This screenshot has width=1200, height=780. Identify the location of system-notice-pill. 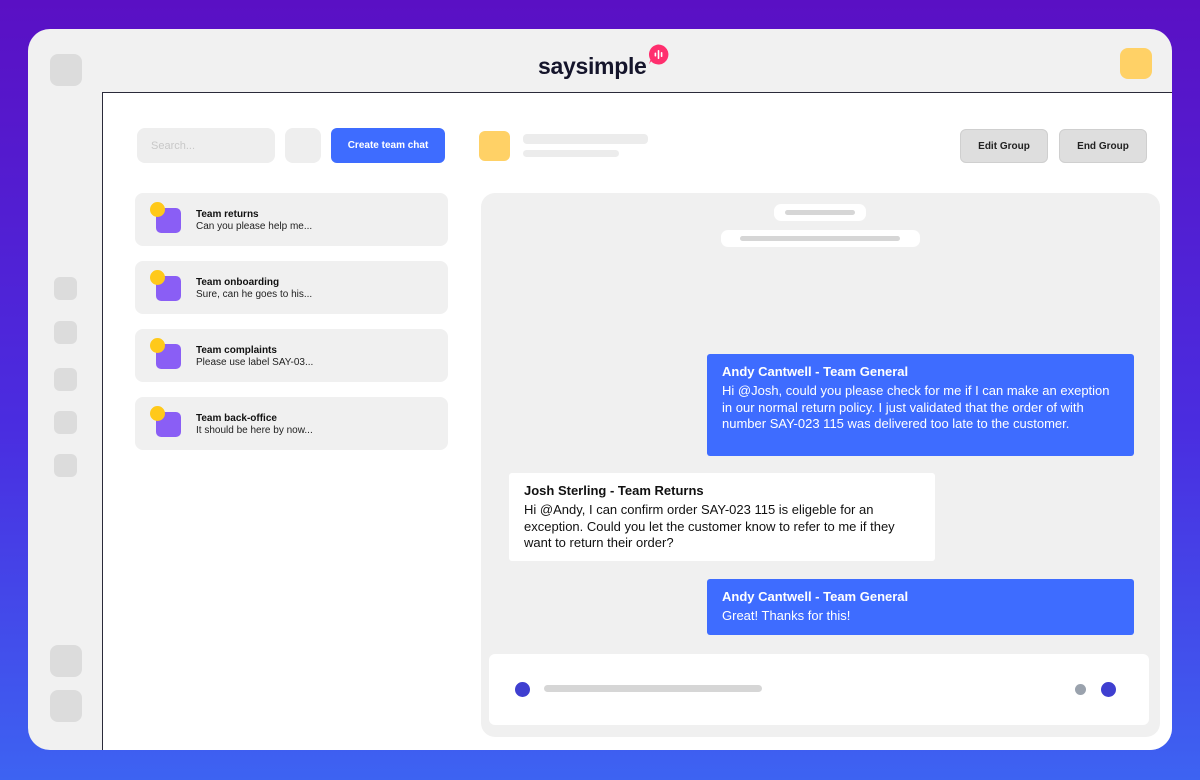
(820, 238).